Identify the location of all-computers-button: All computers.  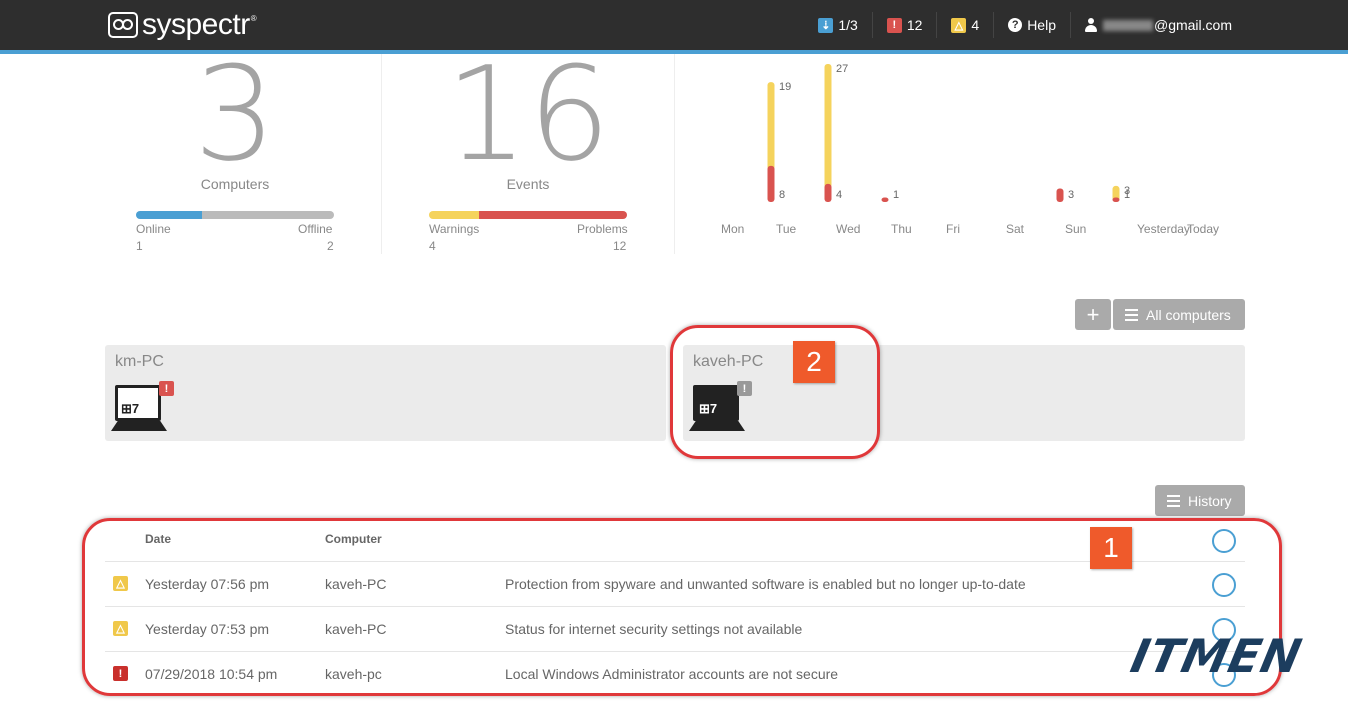
(1179, 314).